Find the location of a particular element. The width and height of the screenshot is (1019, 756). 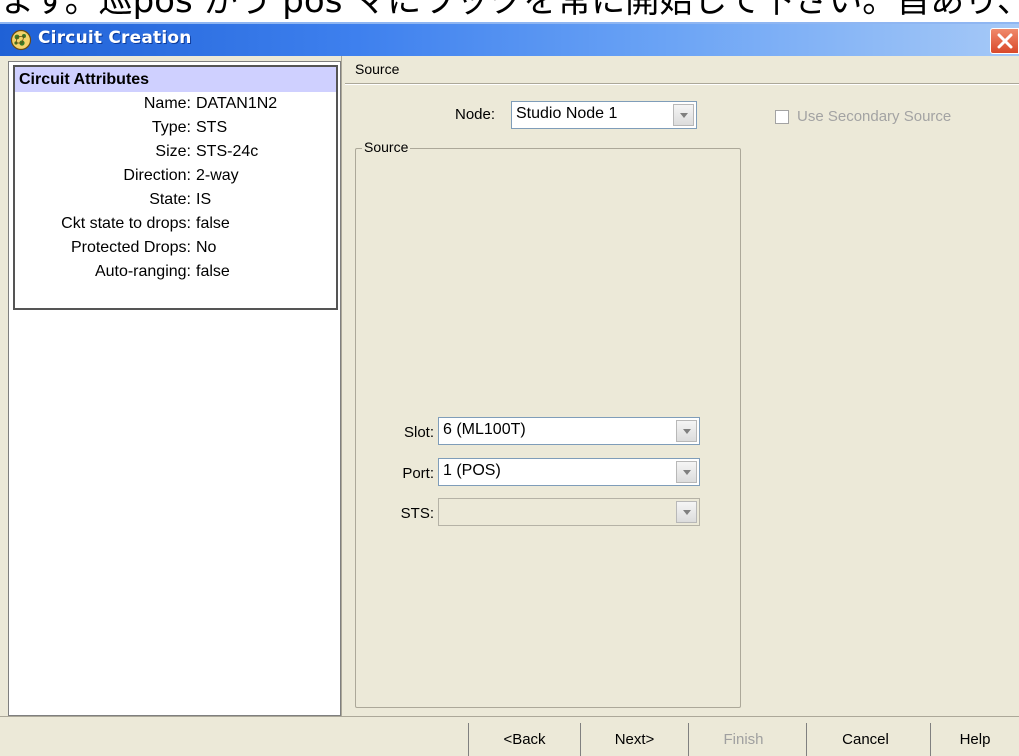

attribute-key: Protected Drops: is located at coordinates (130, 247).